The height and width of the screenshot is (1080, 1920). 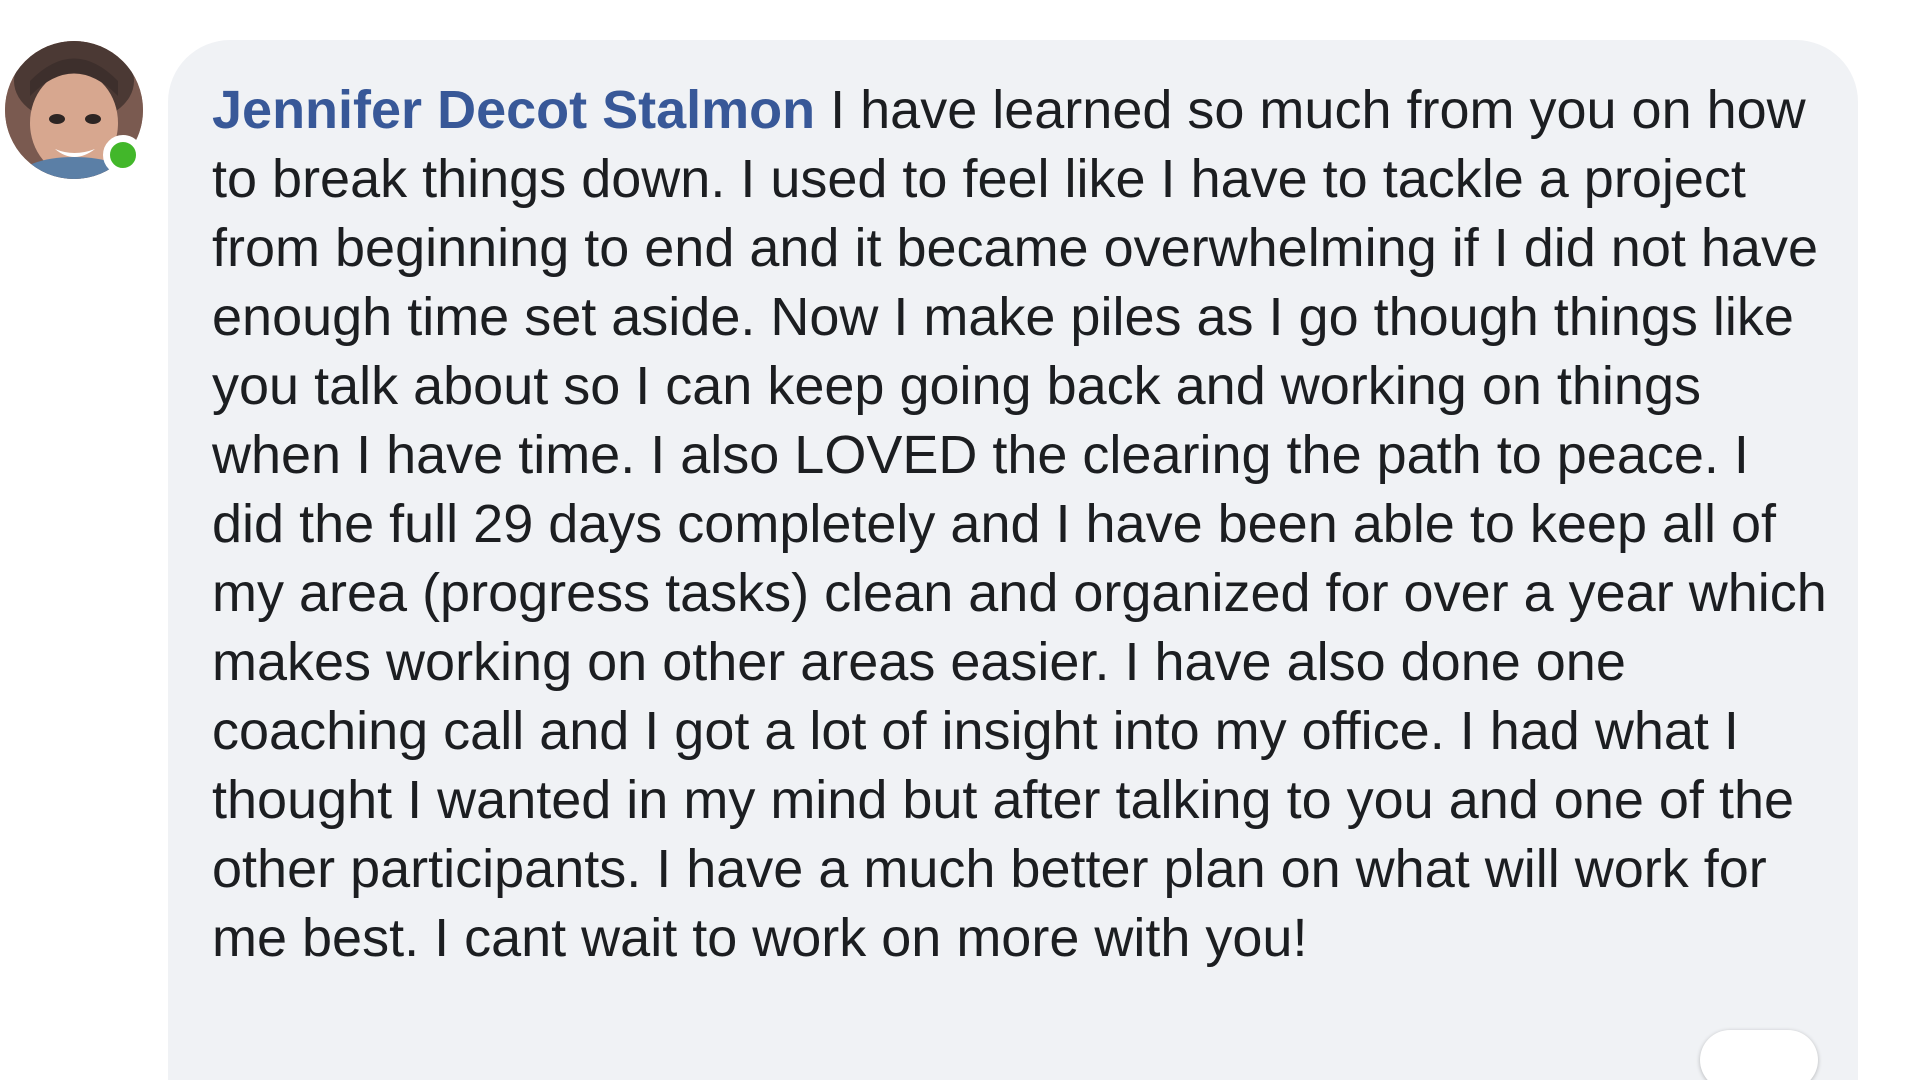 What do you see at coordinates (123, 155) in the screenshot?
I see `online-status-icon` at bounding box center [123, 155].